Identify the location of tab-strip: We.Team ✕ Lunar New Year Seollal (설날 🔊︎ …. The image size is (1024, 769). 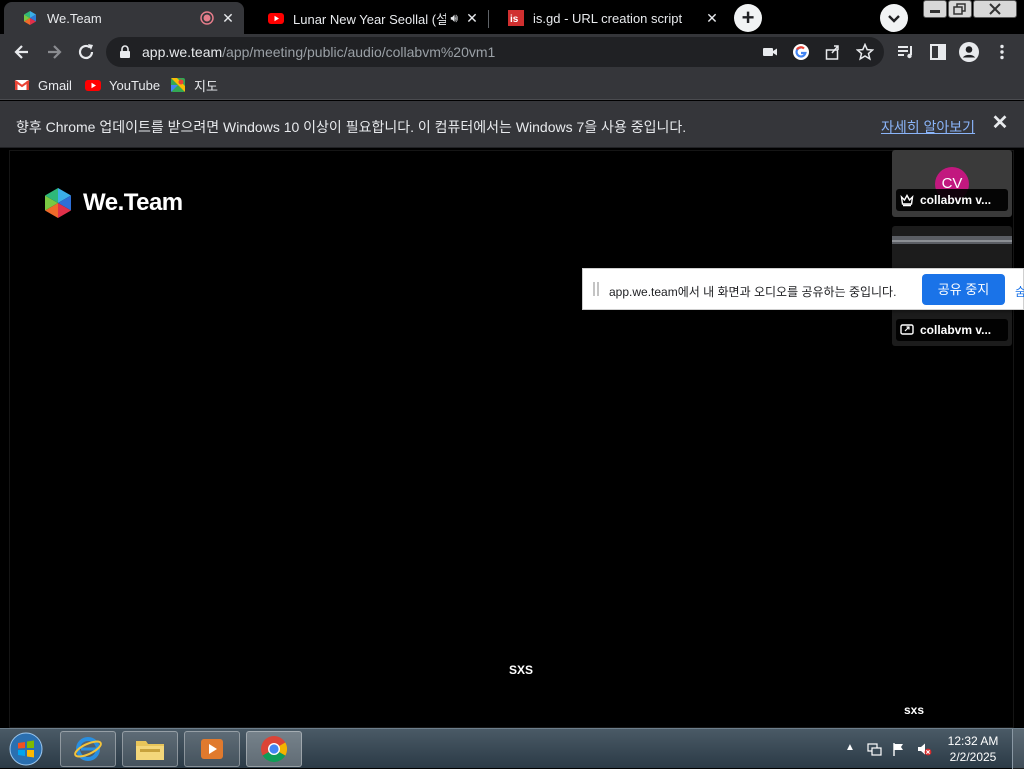
(512, 17).